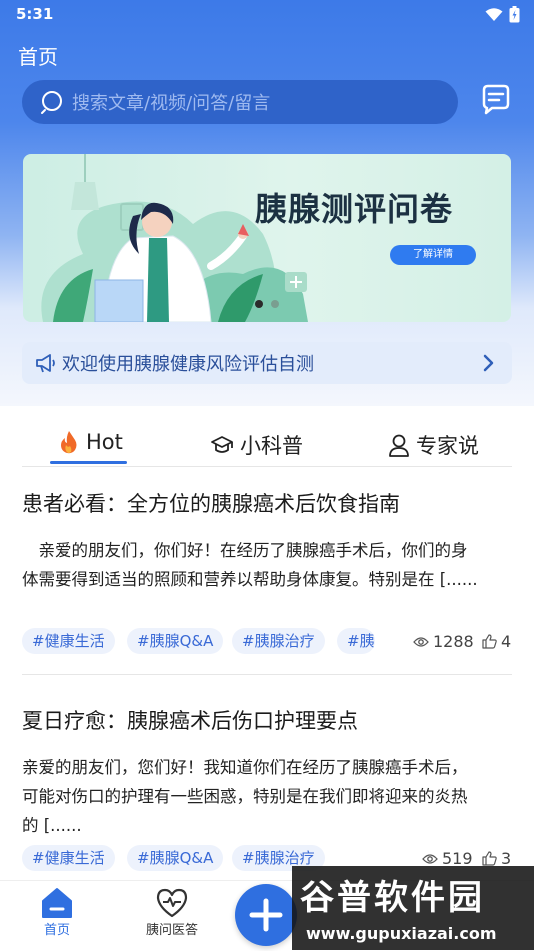 The width and height of the screenshot is (534, 951). Describe the element at coordinates (190, 721) in the screenshot. I see `article-title: 夏日疗愈：胰腺癌术后伤口护理要点` at that location.